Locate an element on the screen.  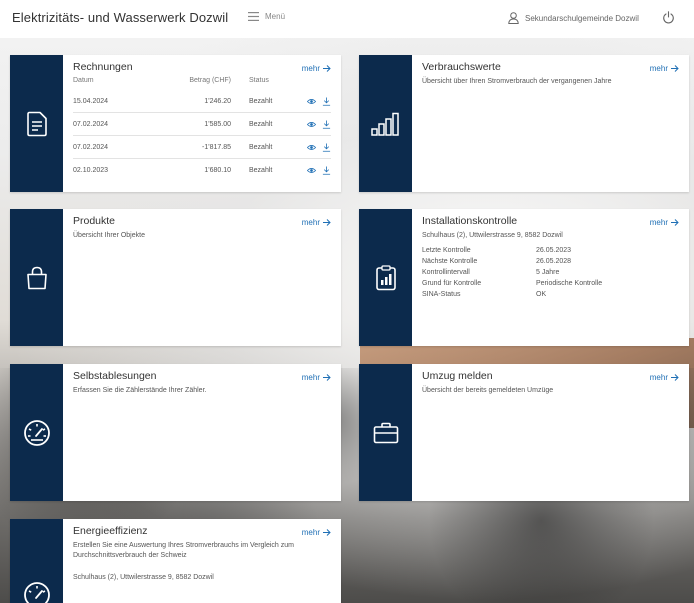
menu-button: Menü is located at coordinates (266, 16).